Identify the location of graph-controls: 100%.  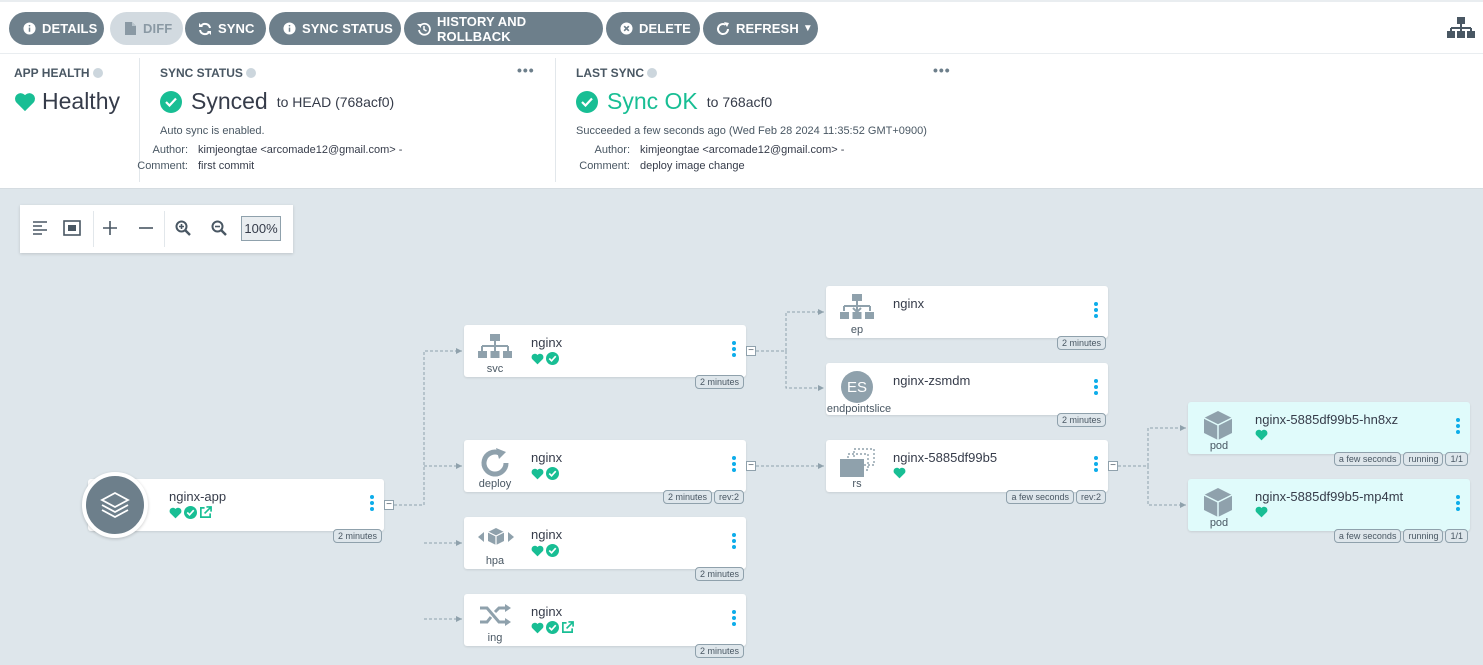
(156, 229).